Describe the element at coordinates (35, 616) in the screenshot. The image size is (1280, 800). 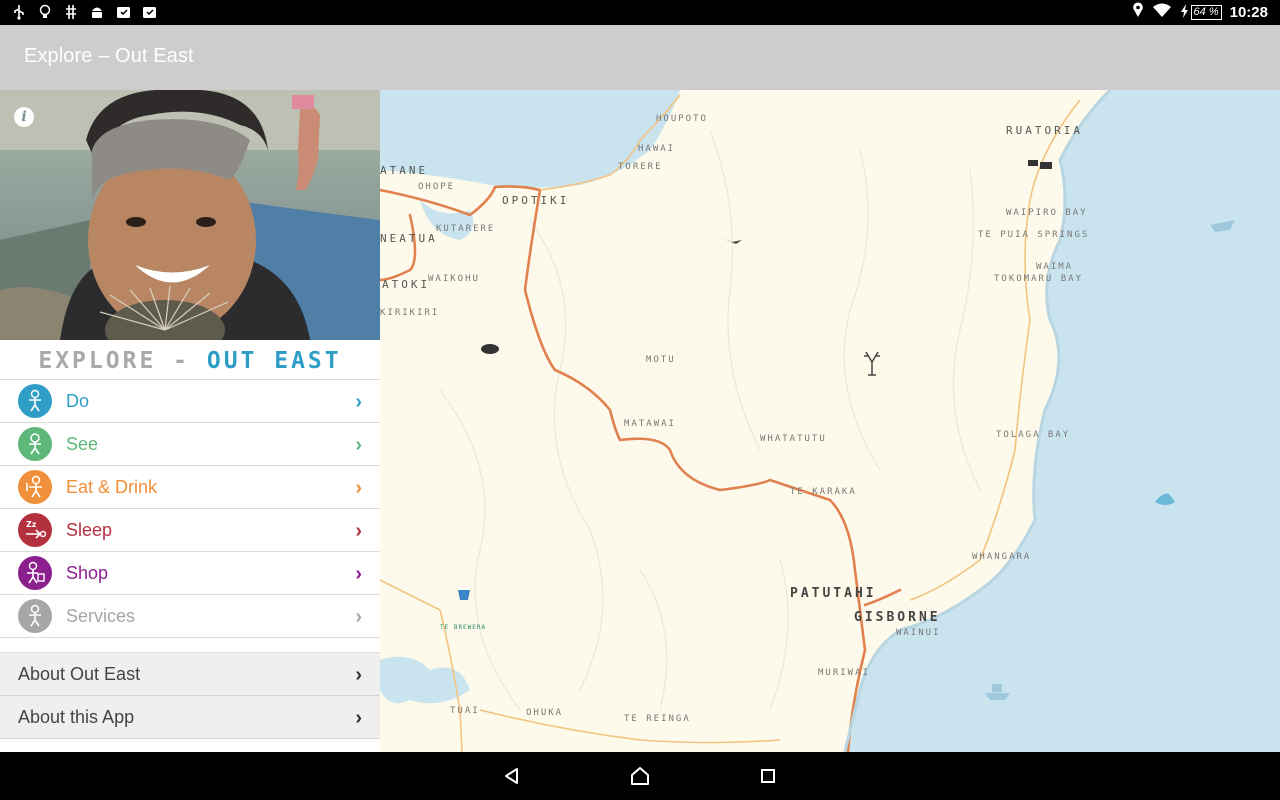
I see `services-person-icon` at that location.